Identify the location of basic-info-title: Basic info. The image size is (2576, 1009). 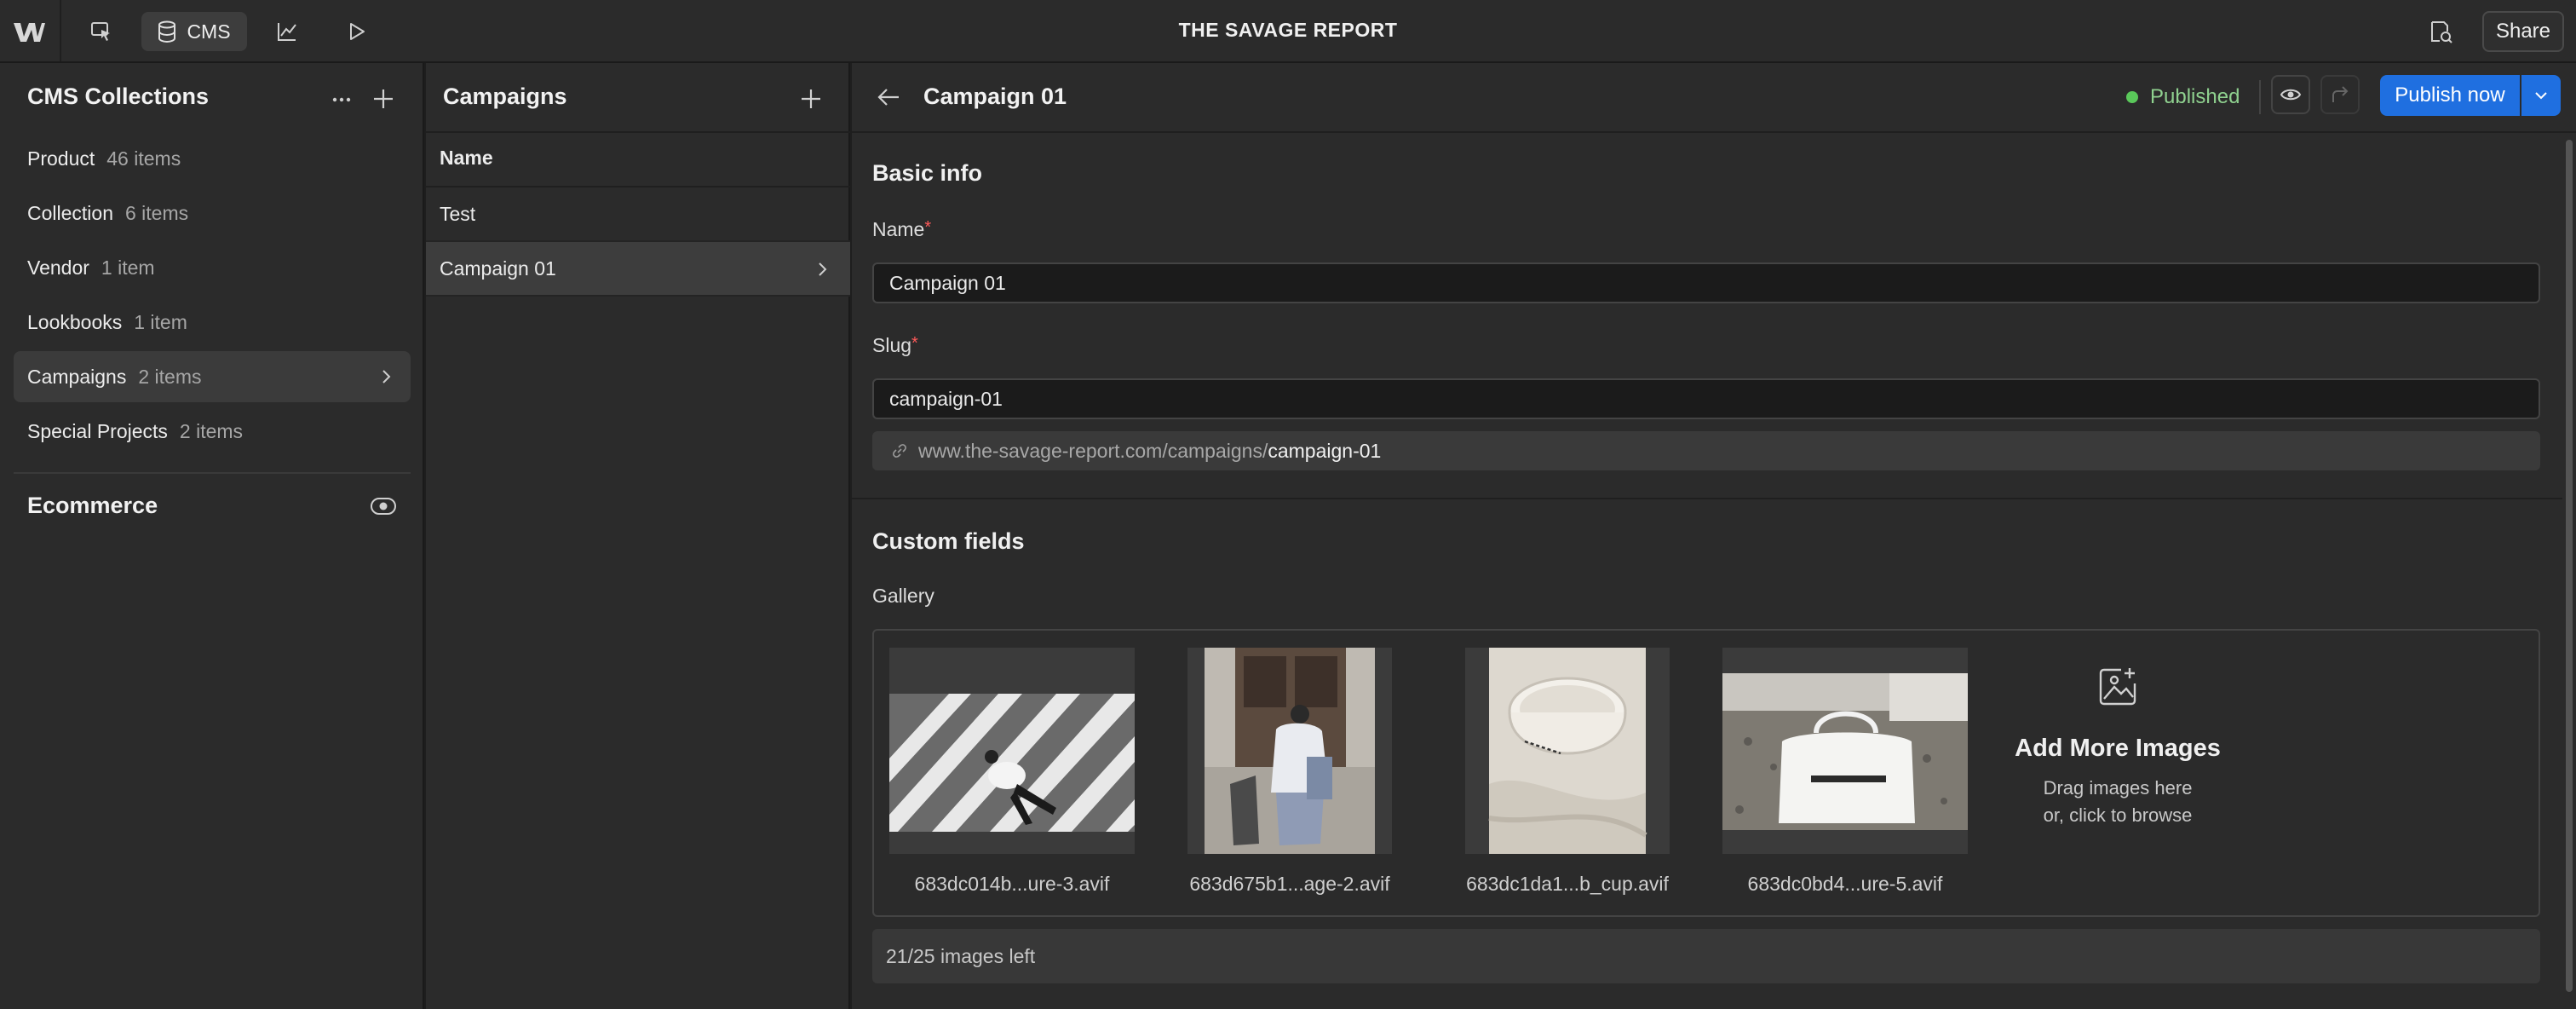
(927, 173).